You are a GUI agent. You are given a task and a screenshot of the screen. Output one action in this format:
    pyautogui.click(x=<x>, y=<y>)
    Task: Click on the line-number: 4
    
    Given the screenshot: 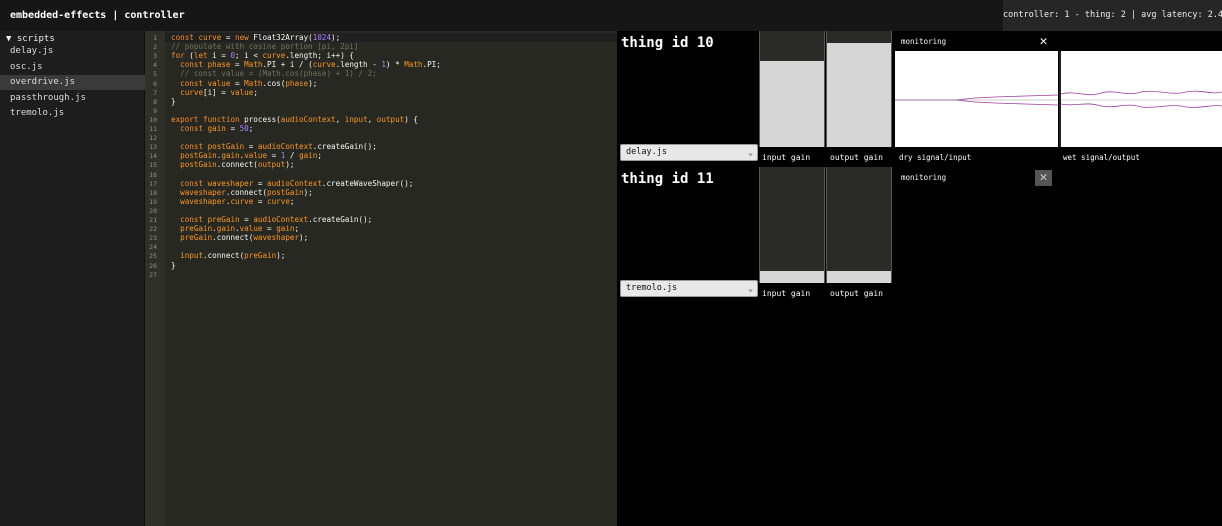 What is the action you would take?
    pyautogui.click(x=155, y=65)
    